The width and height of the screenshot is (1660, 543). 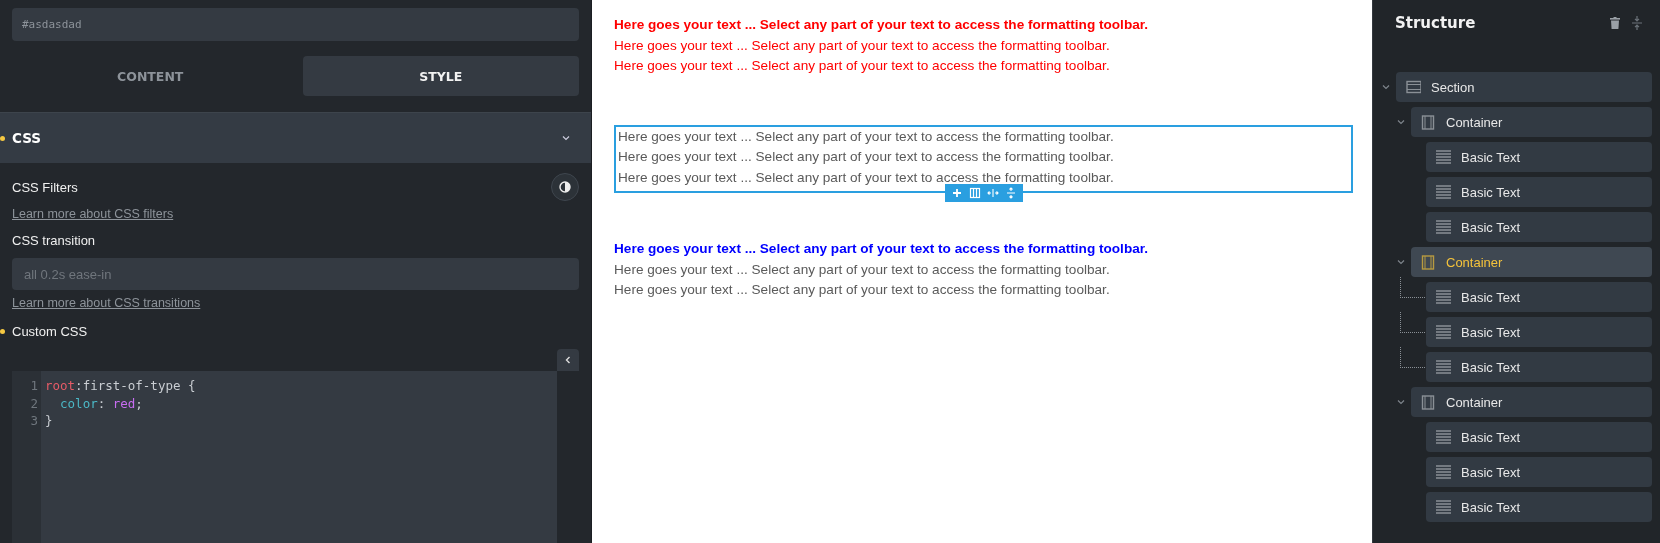 I want to click on line-number: 2, so click(x=34, y=403).